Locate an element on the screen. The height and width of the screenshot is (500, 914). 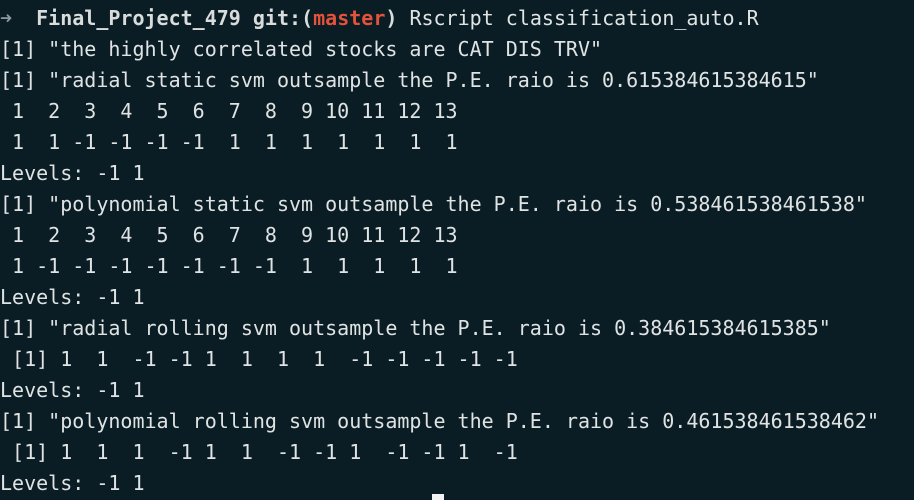
output-line: [1] 1 1 1 -1 1 1 -1 -1 1 -1 -1 1 -1 is located at coordinates (259, 452).